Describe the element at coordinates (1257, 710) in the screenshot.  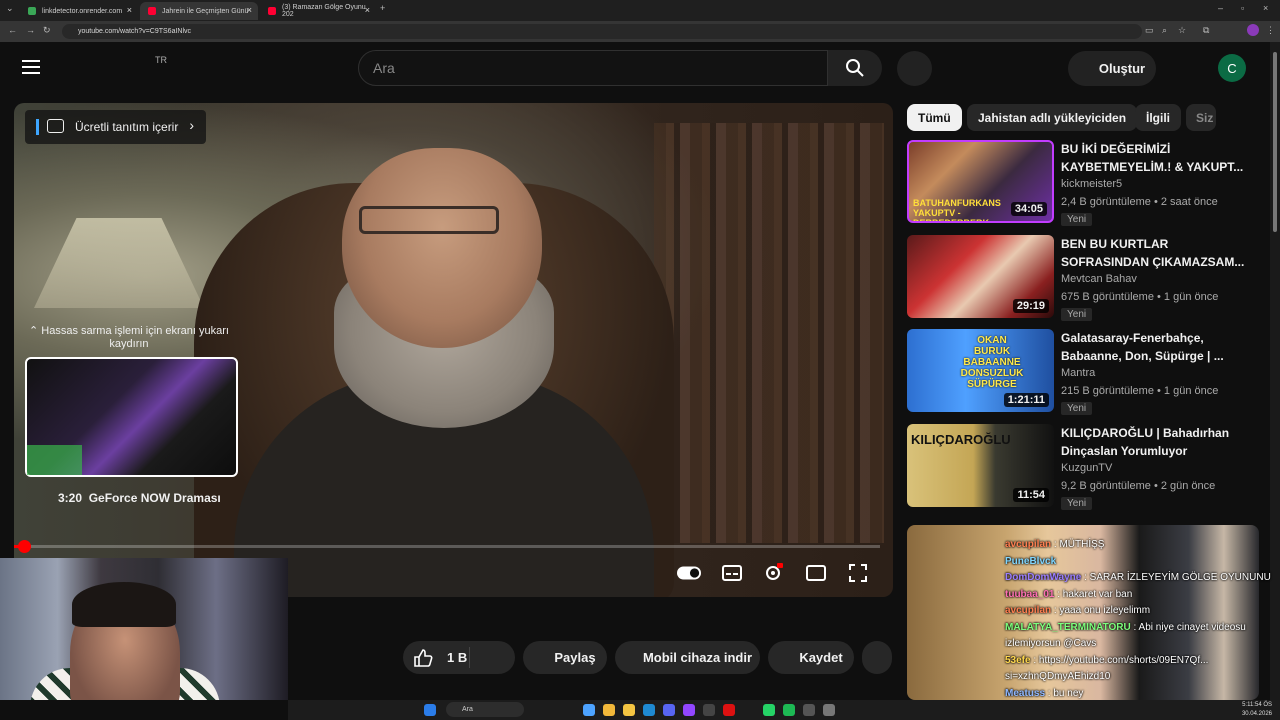
I see `system-clock: 5:11:54 ÖS 30.04.2026` at that location.